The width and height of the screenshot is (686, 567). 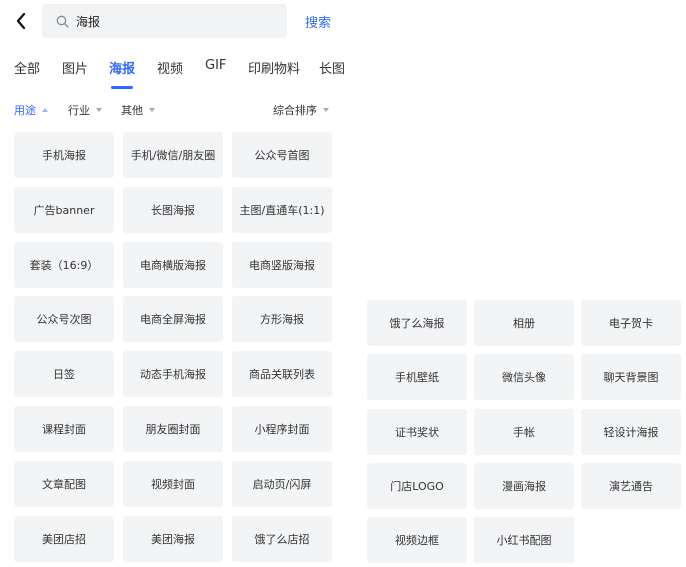 I want to click on sort-dropdown: 综合排序, so click(x=301, y=110).